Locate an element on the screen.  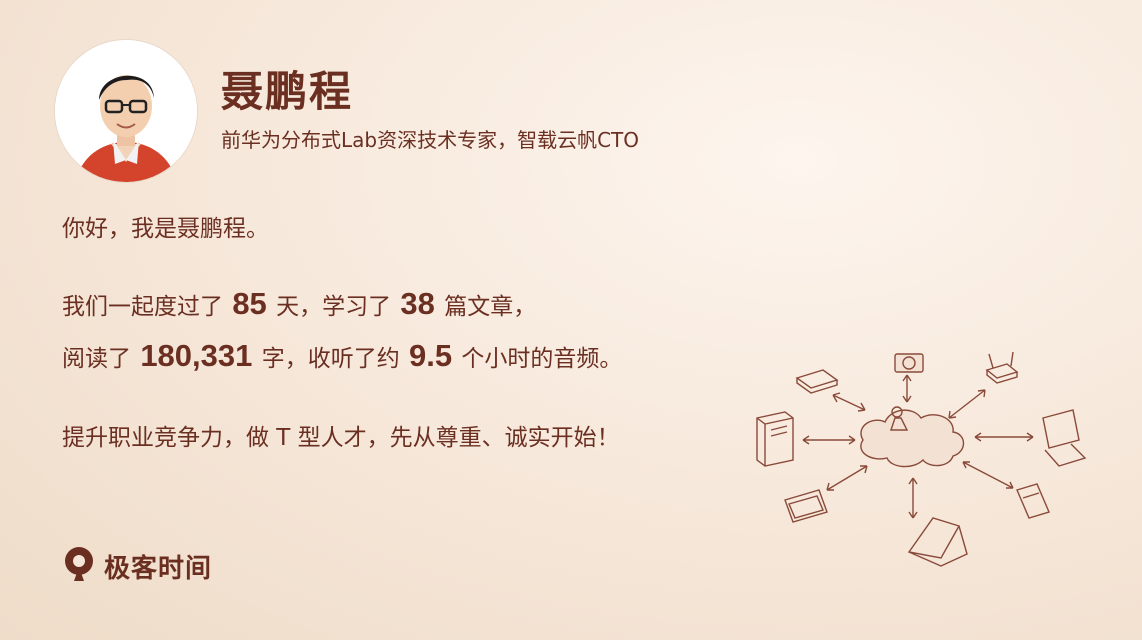
hours-count: 9.5 is located at coordinates (431, 355).